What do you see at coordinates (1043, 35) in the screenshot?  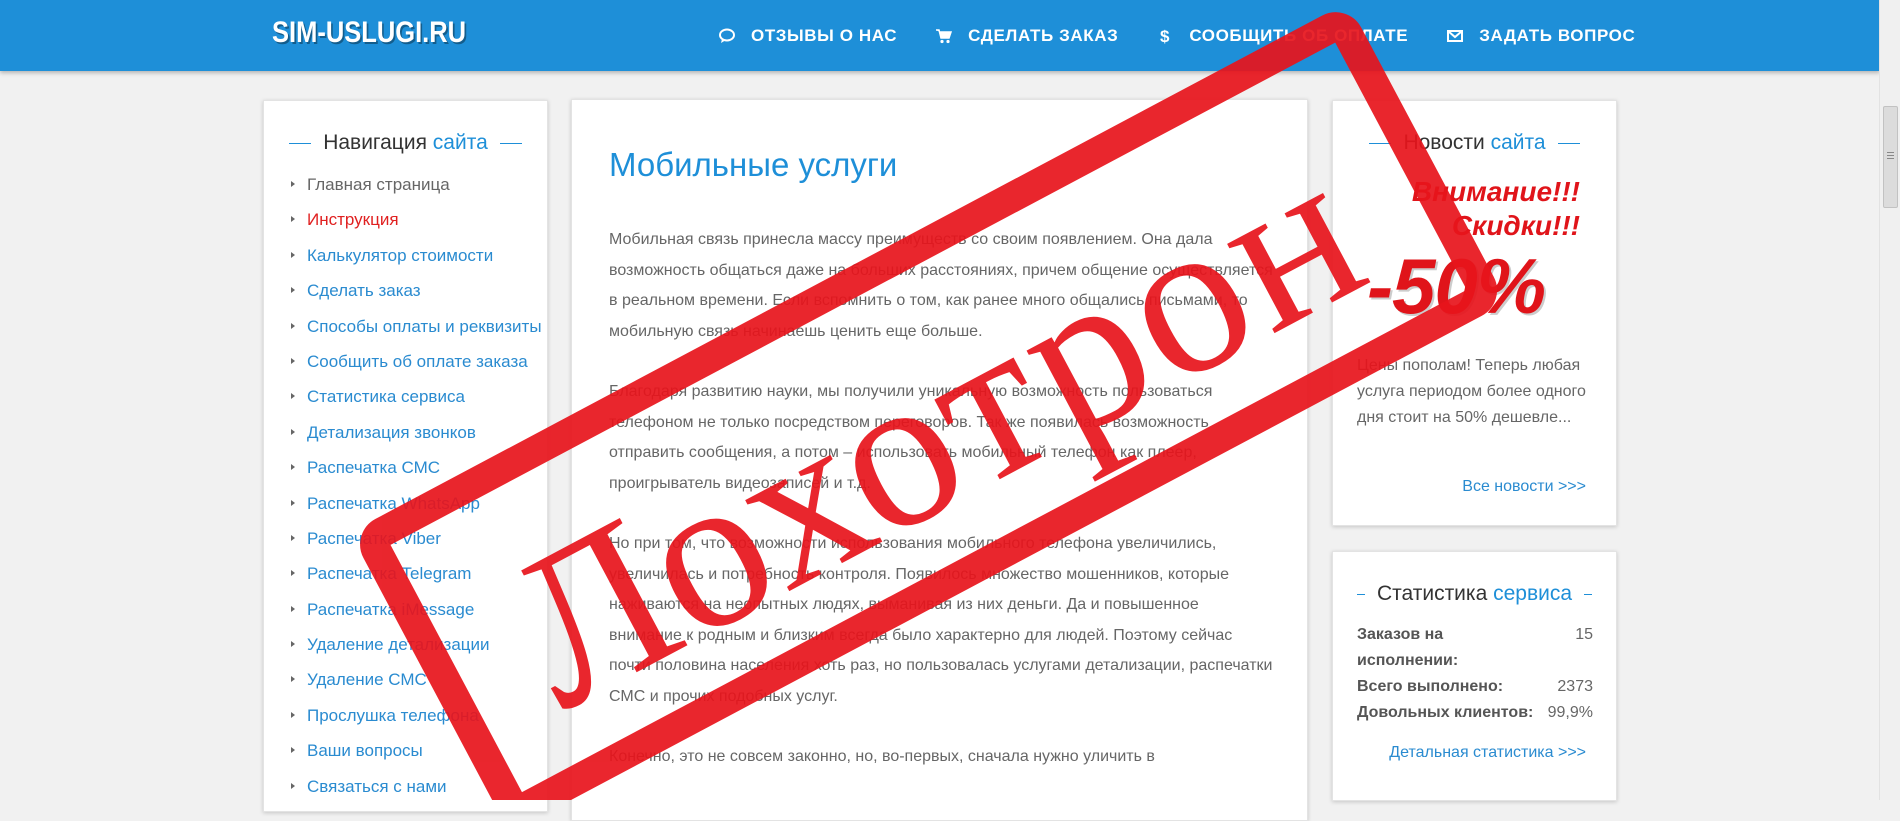 I see `nav-order-label: СДЕЛАТЬ ЗАКАЗ` at bounding box center [1043, 35].